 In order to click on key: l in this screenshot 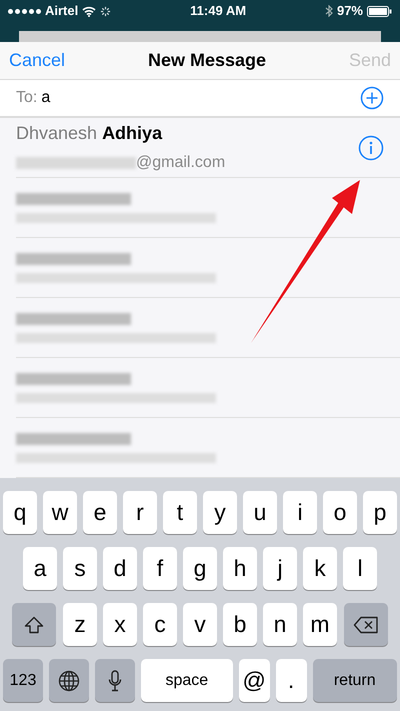, I will do `click(360, 568)`.